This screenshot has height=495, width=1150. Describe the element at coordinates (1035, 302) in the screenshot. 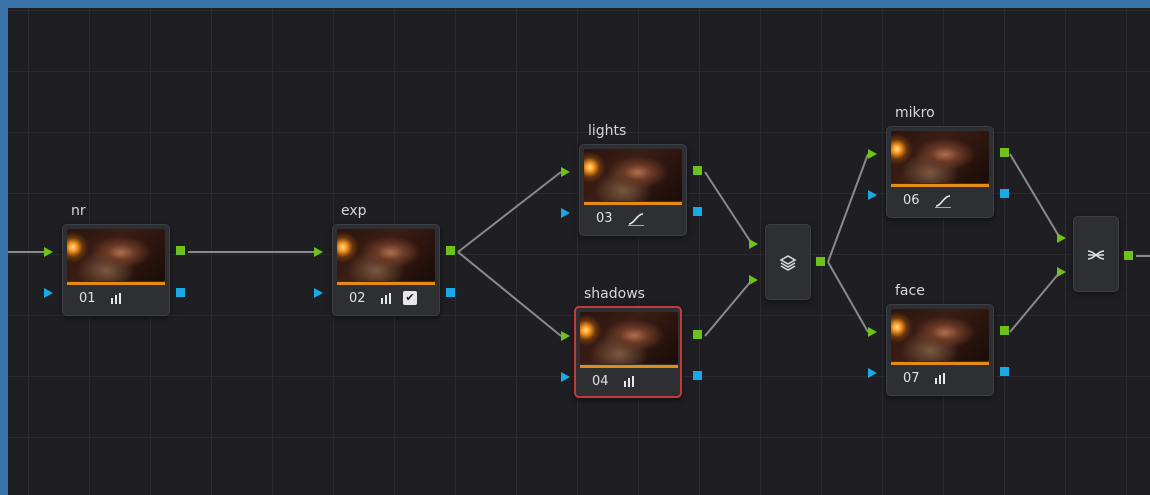

I see `wire-face-mix2` at that location.